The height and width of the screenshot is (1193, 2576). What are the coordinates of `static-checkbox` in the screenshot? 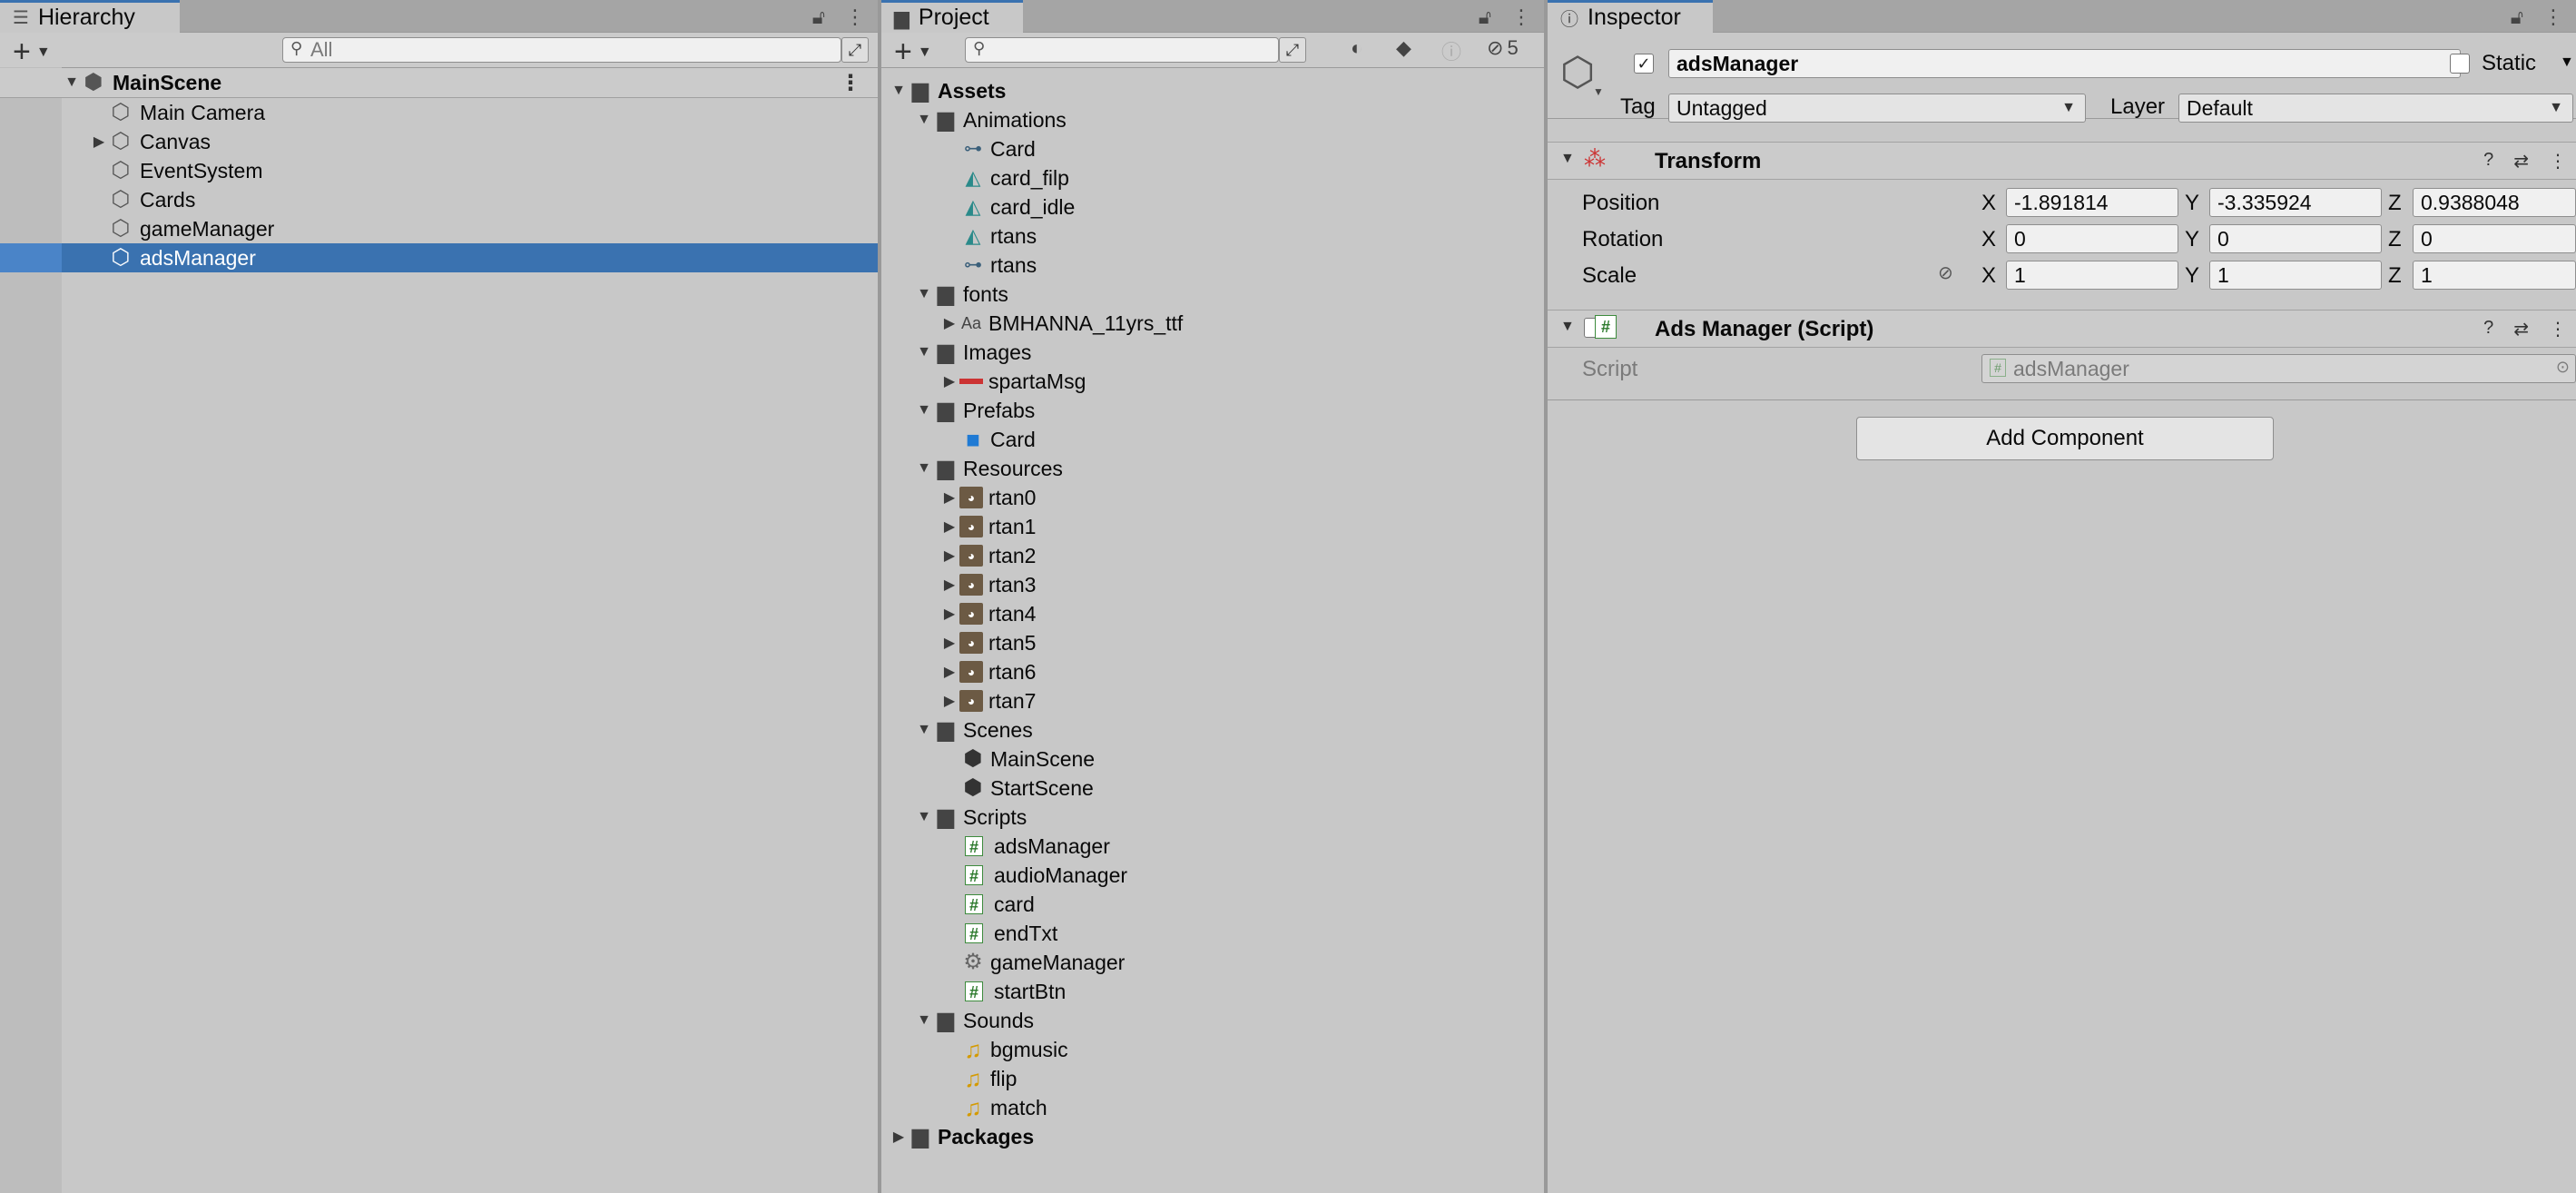 It's located at (2460, 64).